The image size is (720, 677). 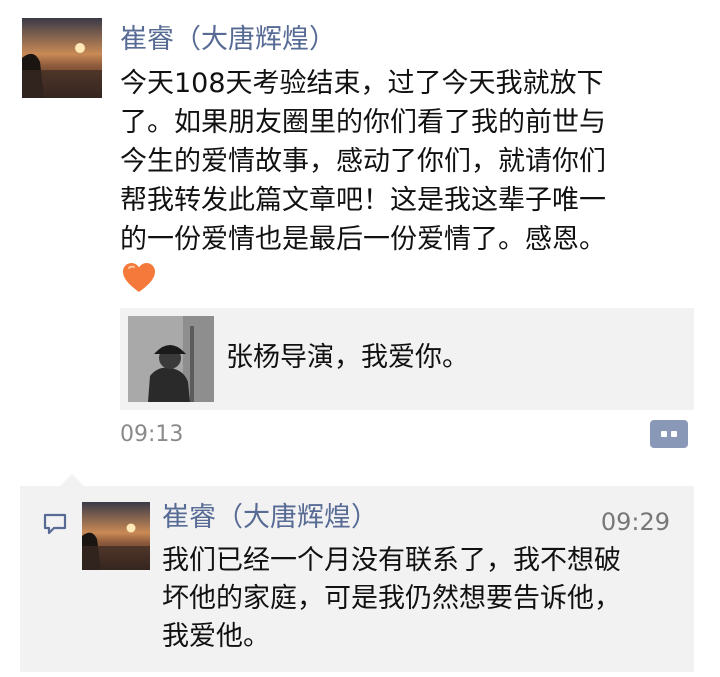 I want to click on comment-author-avatar, so click(x=116, y=536).